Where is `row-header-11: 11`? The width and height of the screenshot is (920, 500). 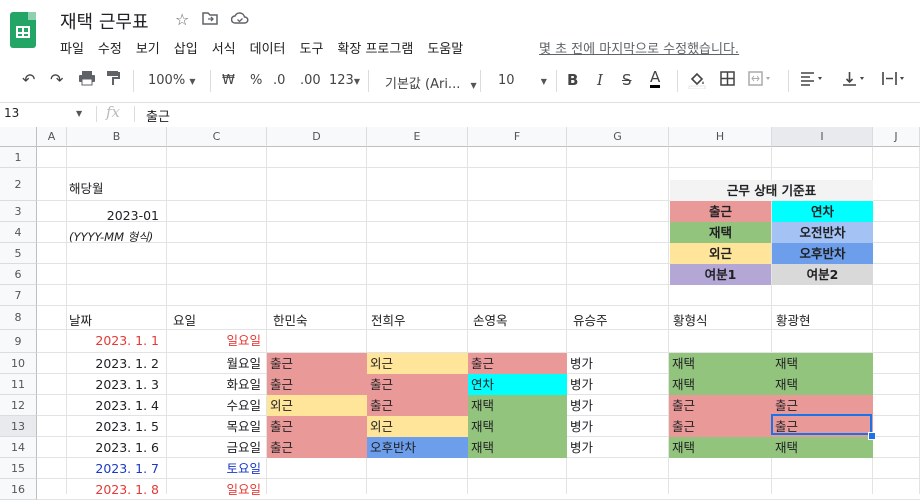 row-header-11: 11 is located at coordinates (18, 384).